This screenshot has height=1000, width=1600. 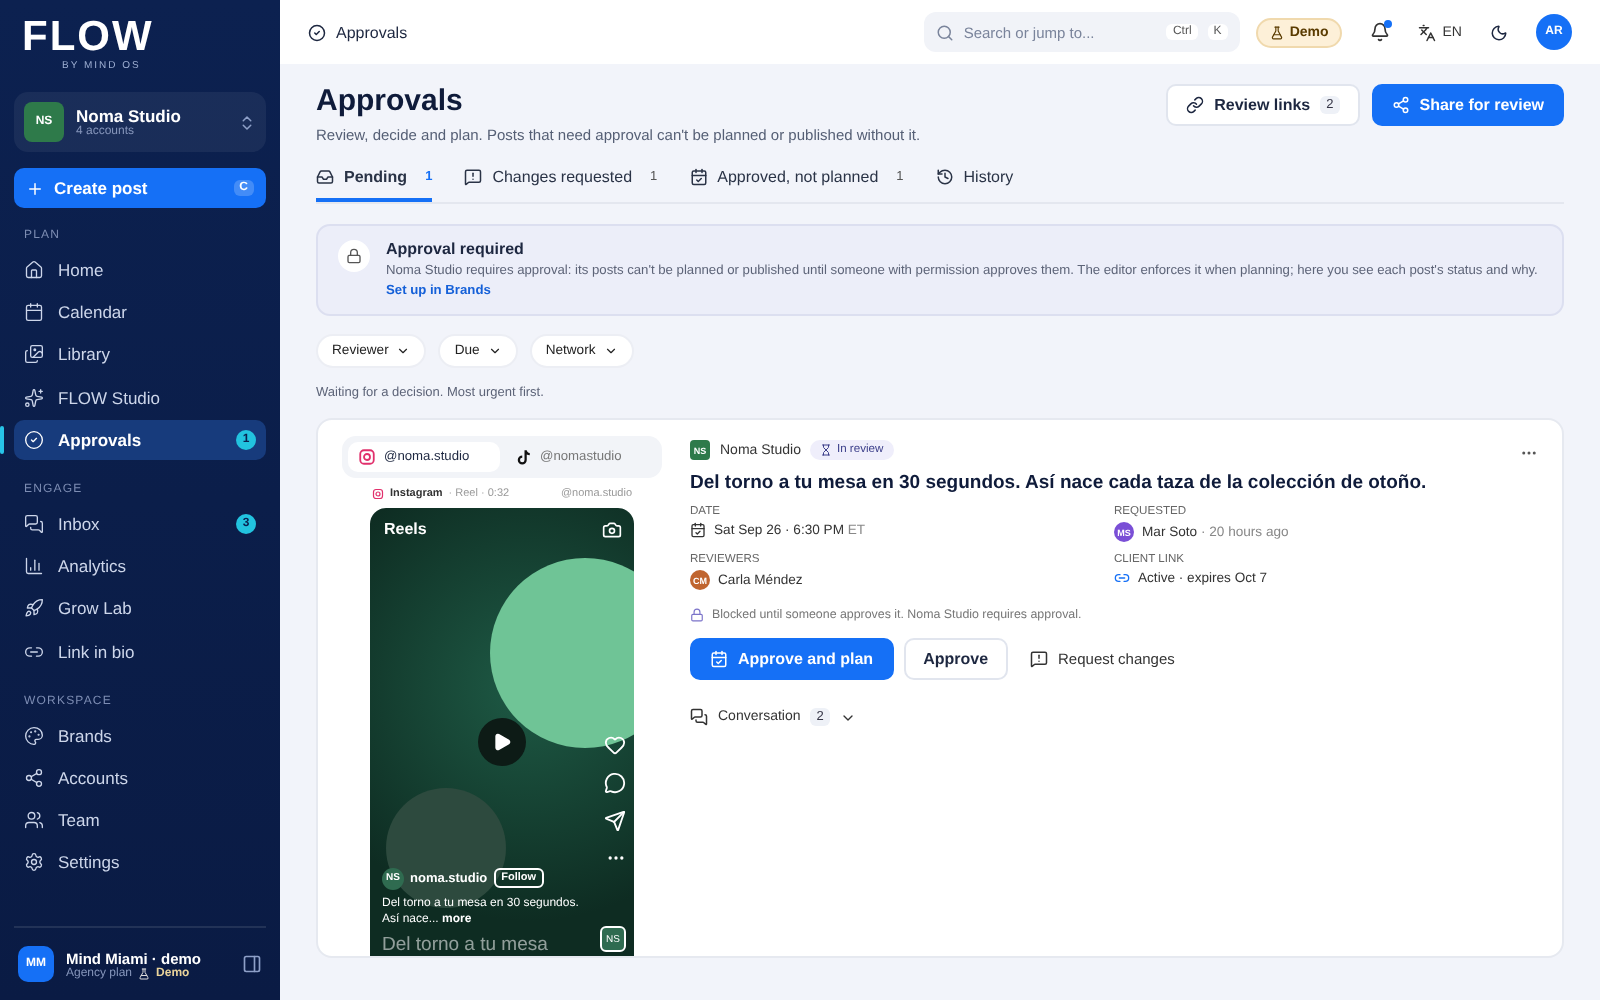 I want to click on moon-icon, so click(x=1499, y=32).